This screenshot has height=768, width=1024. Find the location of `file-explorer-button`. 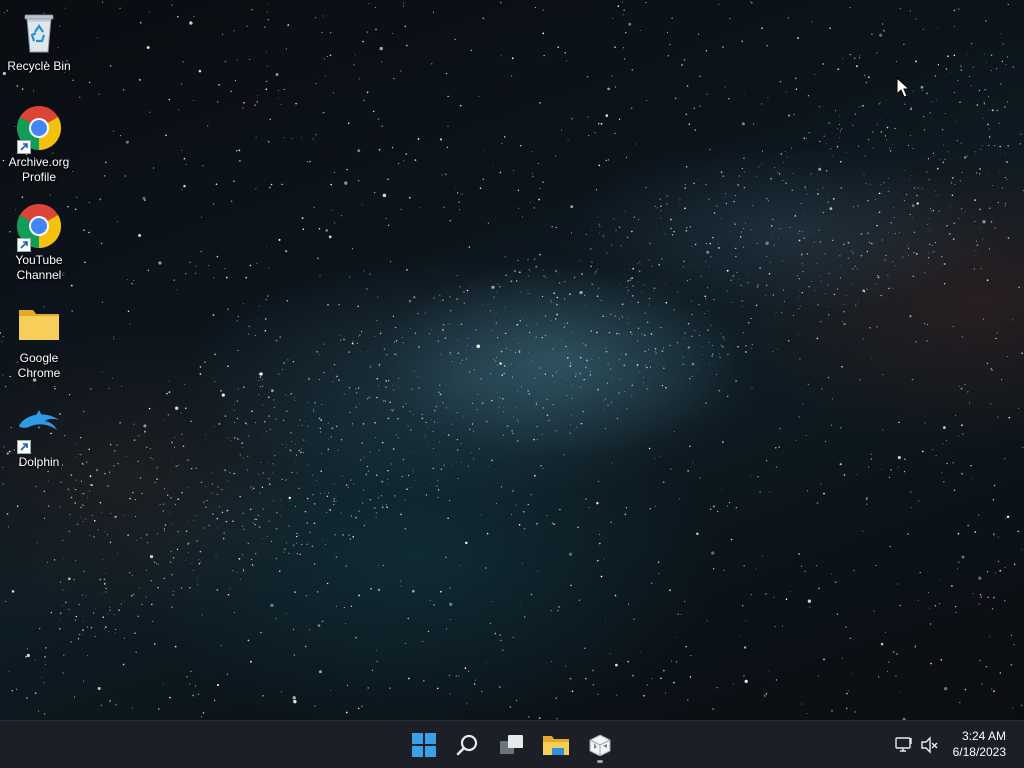

file-explorer-button is located at coordinates (556, 745).